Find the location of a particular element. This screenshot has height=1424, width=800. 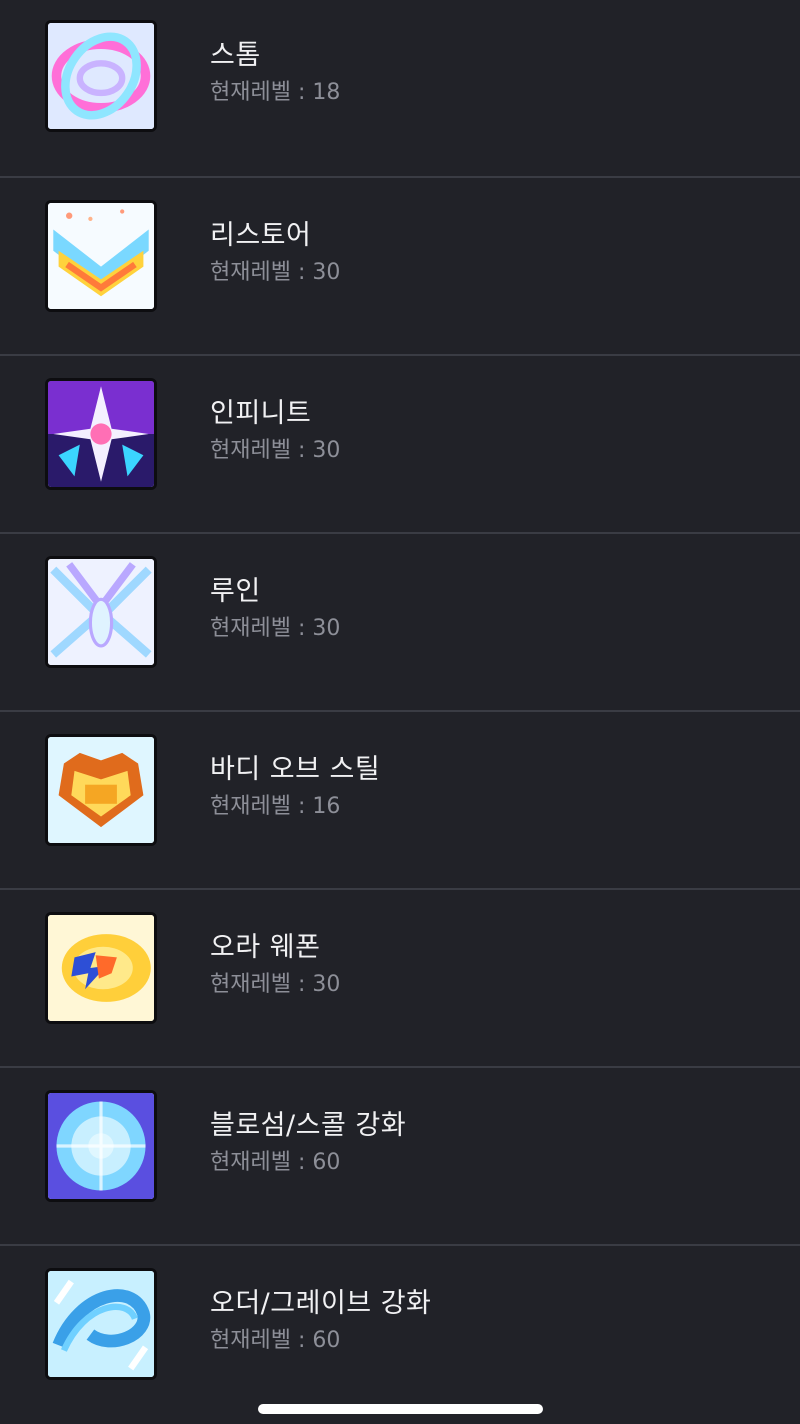

skill-name: 인피니트 is located at coordinates (261, 413).